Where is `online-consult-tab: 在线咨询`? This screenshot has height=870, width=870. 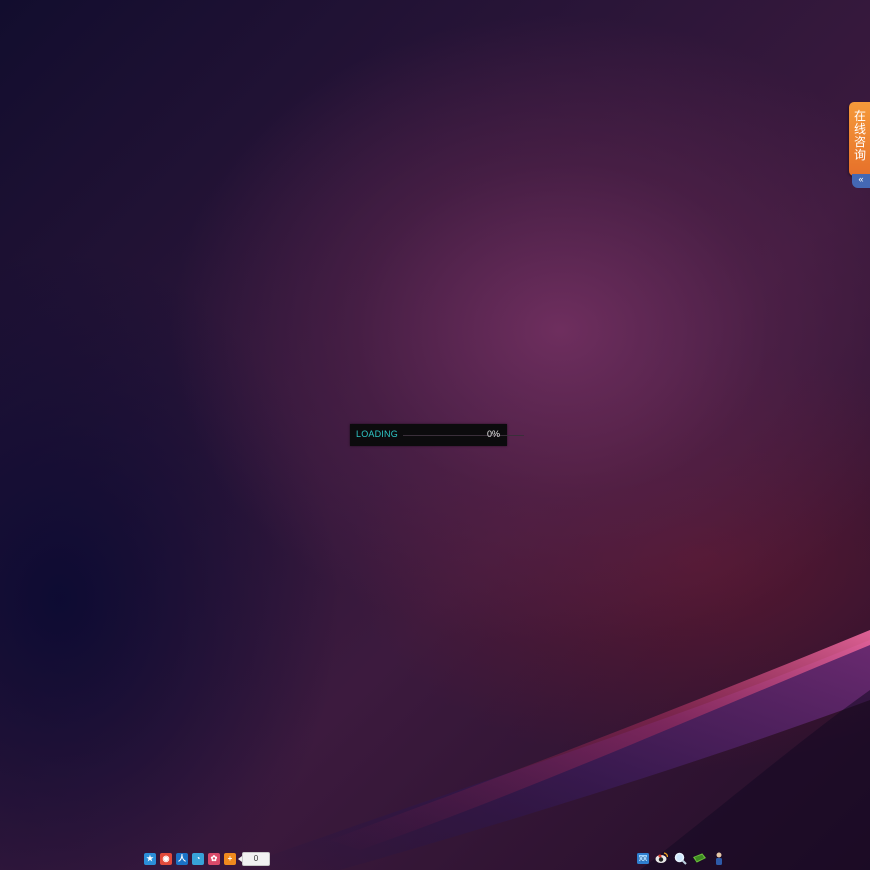
online-consult-tab: 在线咨询 is located at coordinates (859, 139).